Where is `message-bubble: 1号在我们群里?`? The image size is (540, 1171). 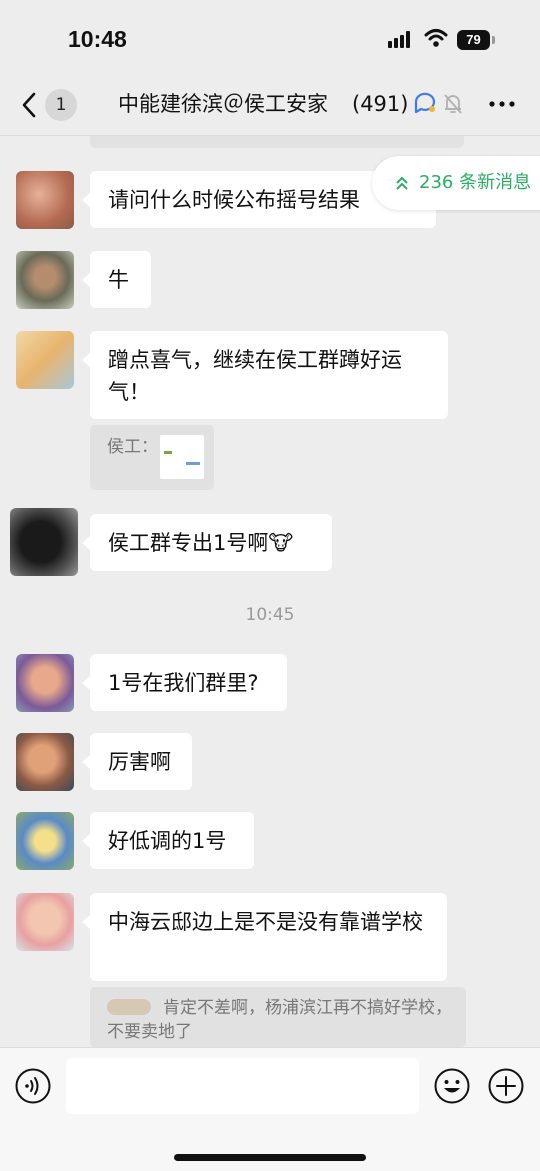 message-bubble: 1号在我们群里? is located at coordinates (184, 682).